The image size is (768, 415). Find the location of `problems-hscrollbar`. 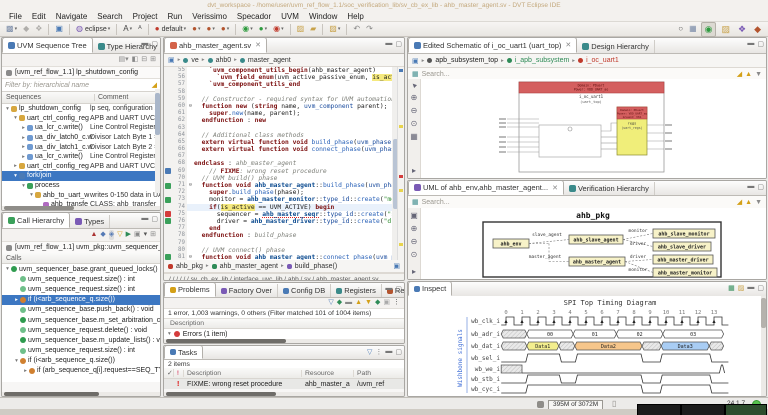

problems-hscrollbar is located at coordinates (284, 341).